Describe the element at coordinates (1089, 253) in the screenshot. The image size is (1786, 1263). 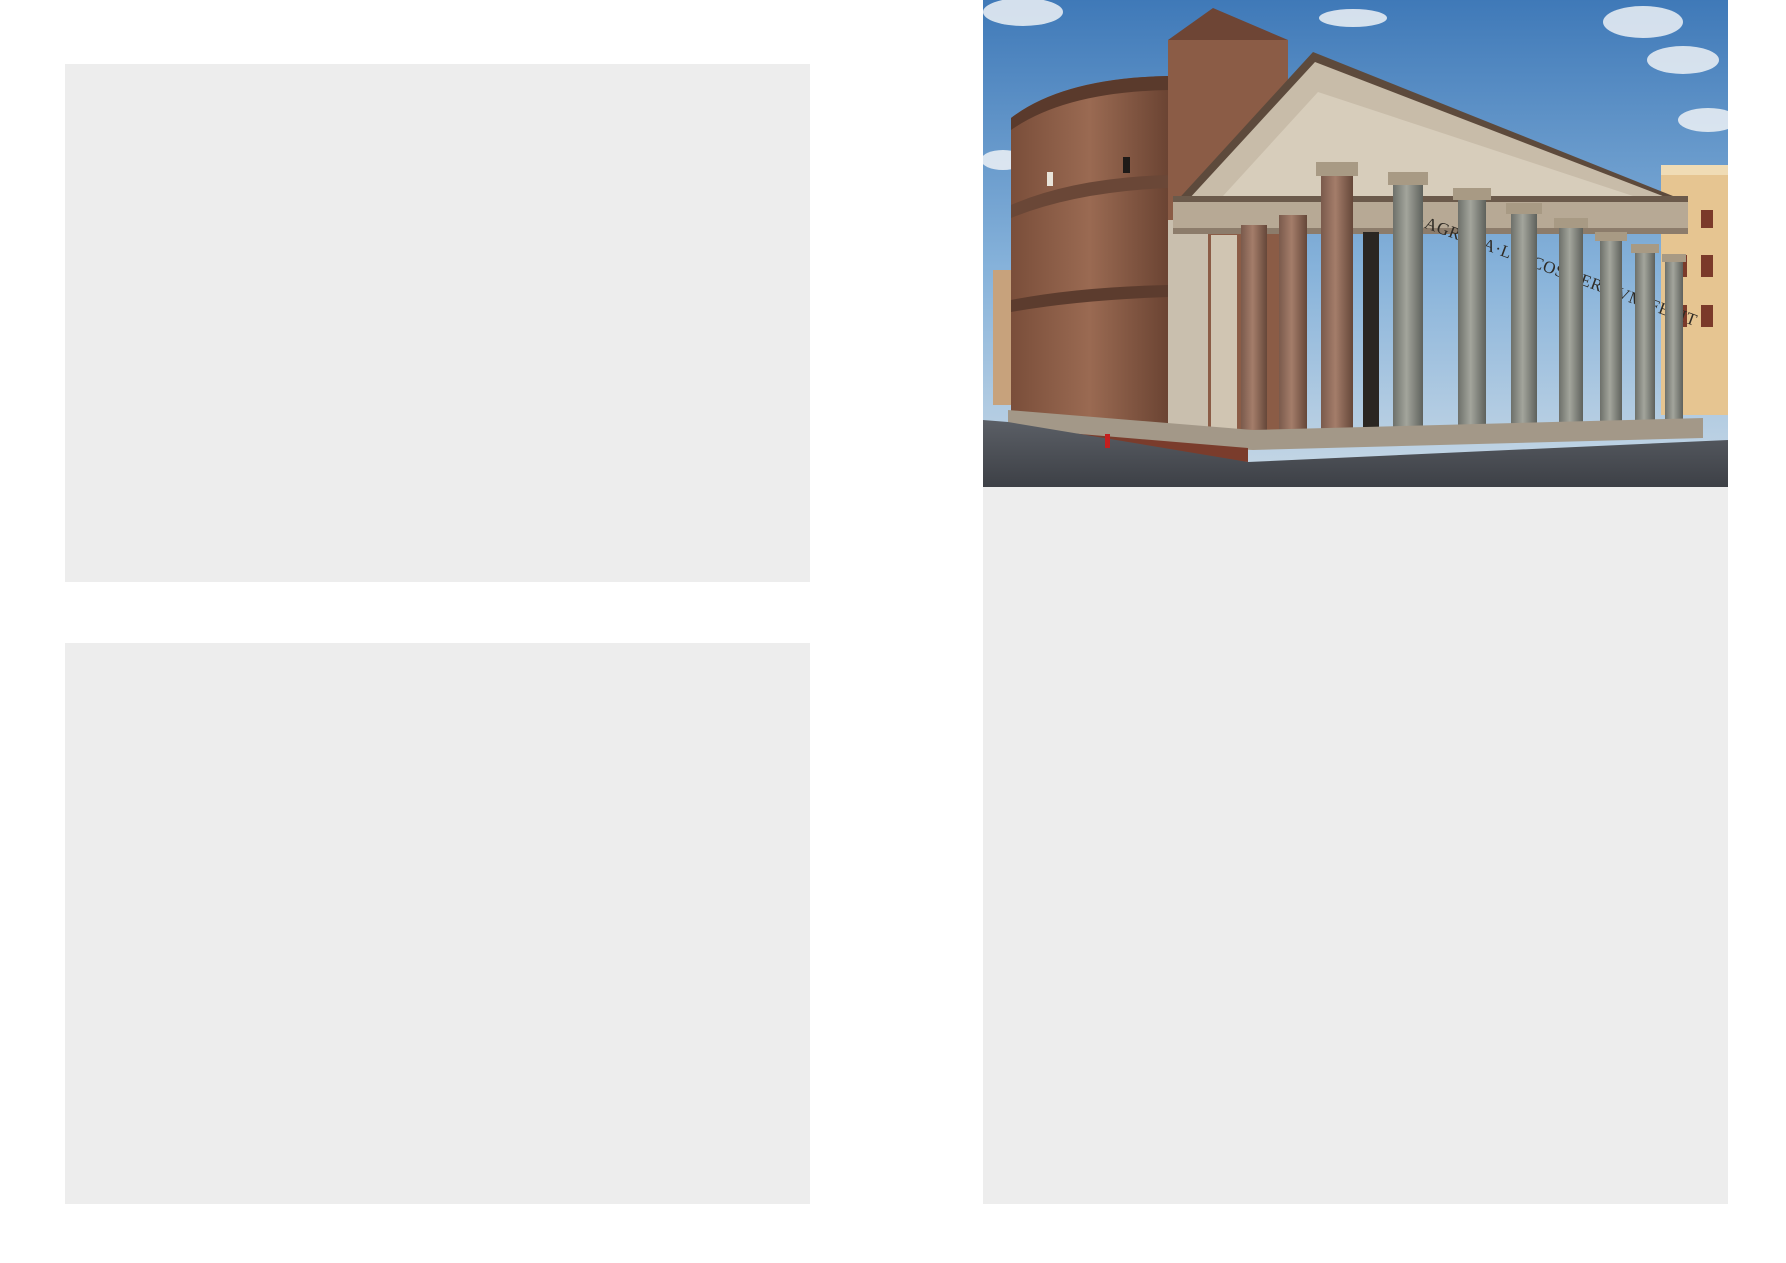
I see `rotunda` at that location.